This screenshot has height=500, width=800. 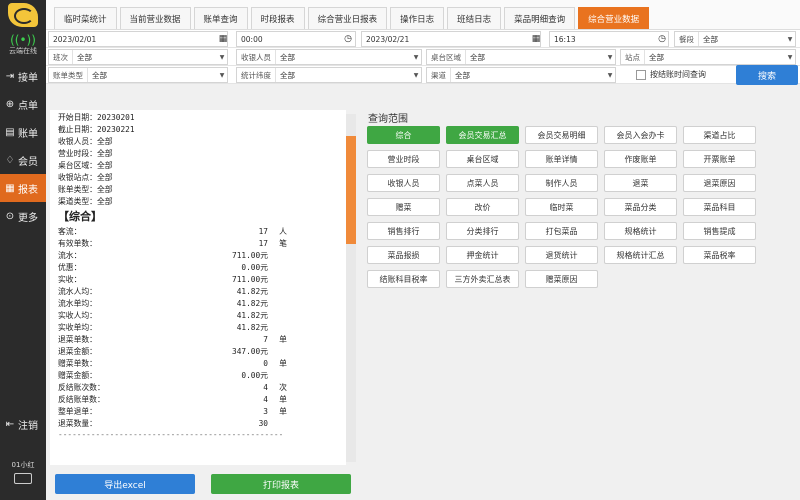 I want to click on query-range-button: 退菜, so click(x=640, y=183).